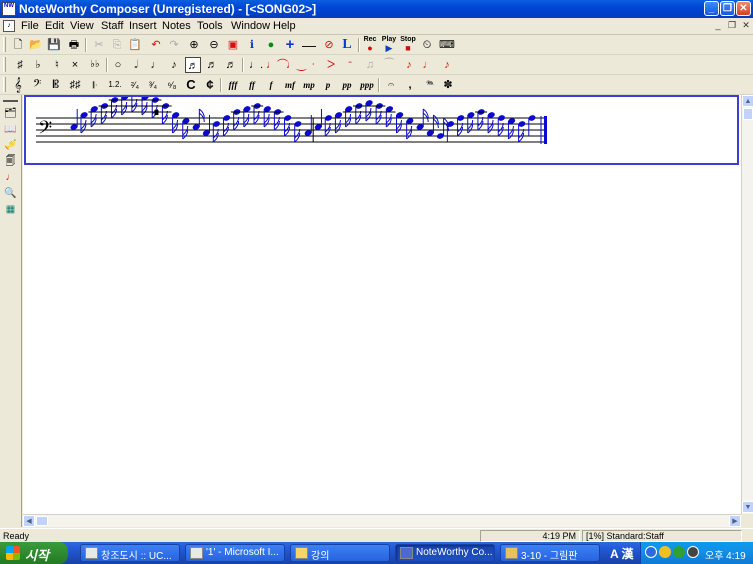 This screenshot has width=753, height=564. What do you see at coordinates (75, 65) in the screenshot?
I see `double-sharp-icon: ×` at bounding box center [75, 65].